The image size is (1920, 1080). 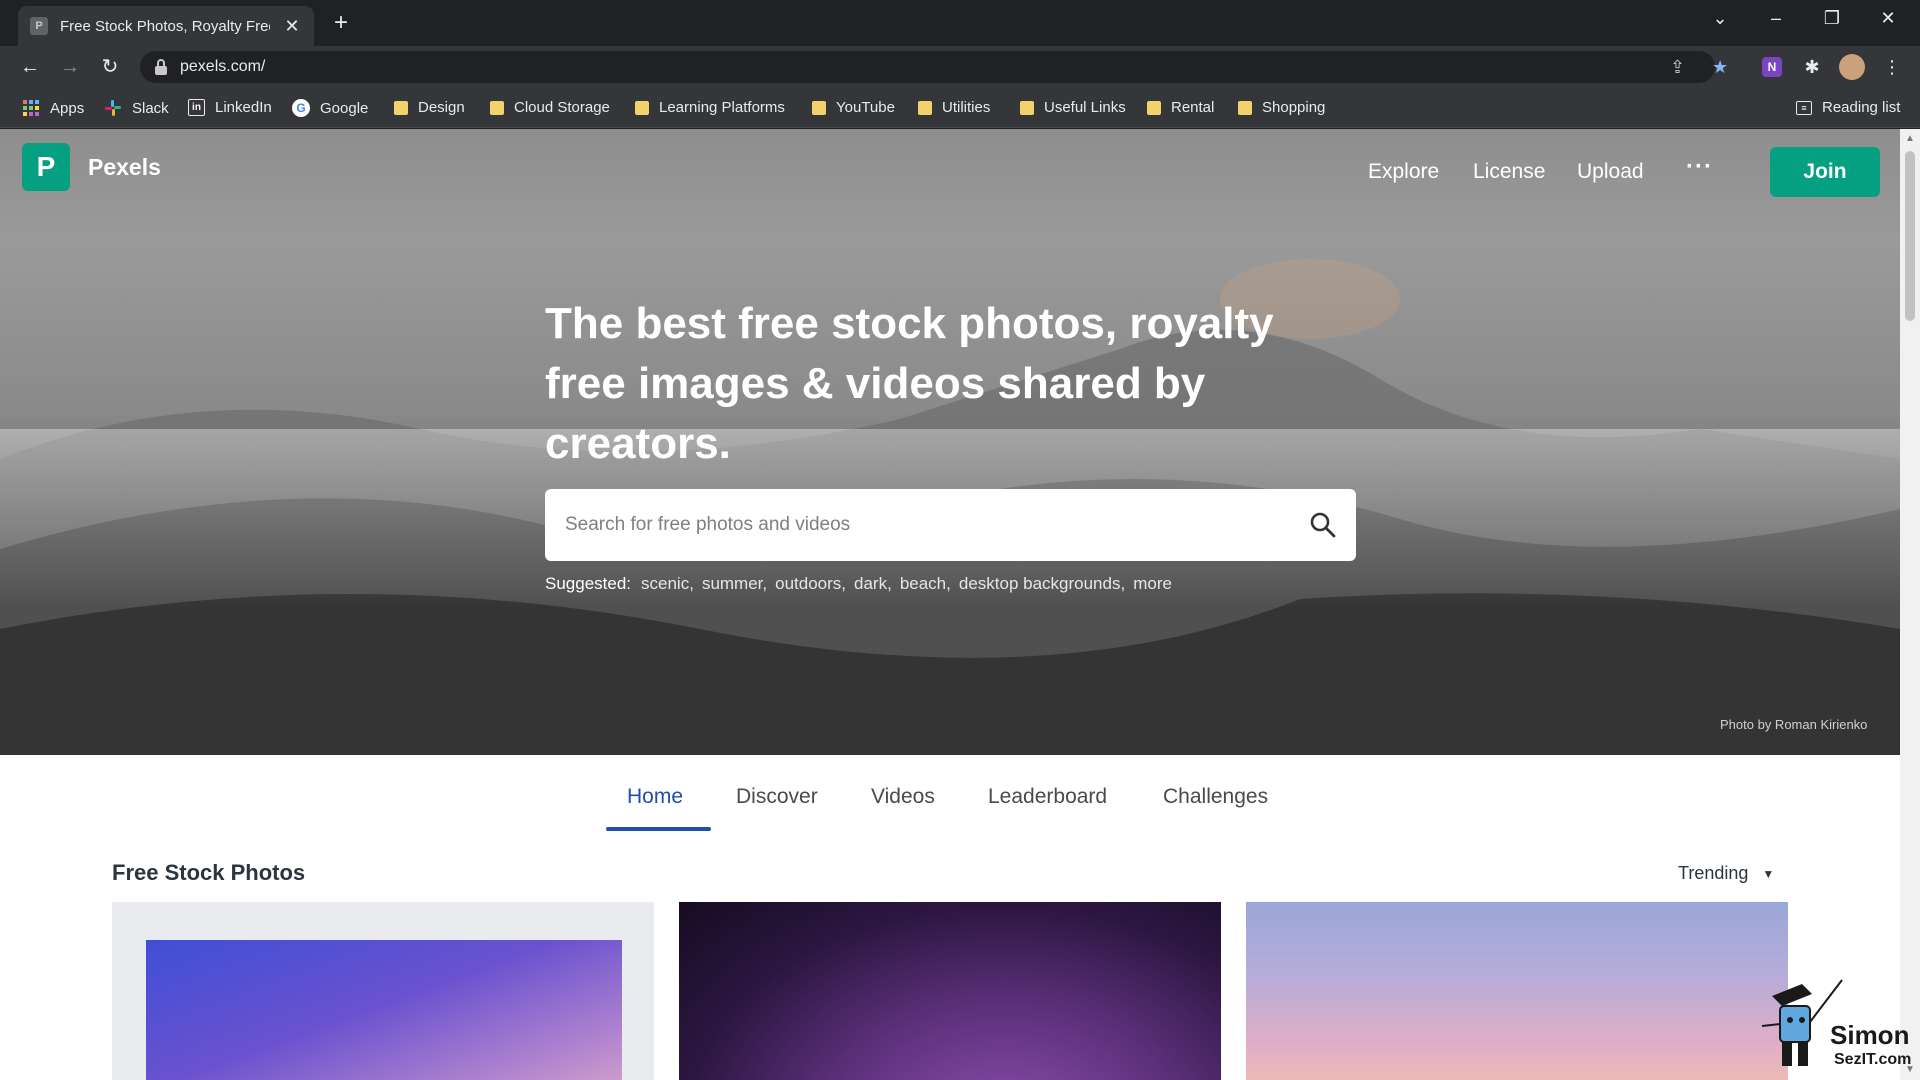 What do you see at coordinates (301, 108) in the screenshot?
I see `google-icon: G` at bounding box center [301, 108].